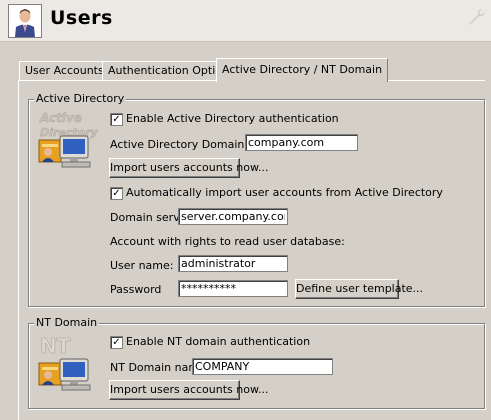 The width and height of the screenshot is (491, 420). I want to click on enable-nt-auth-checkbox: ✓, so click(116, 342).